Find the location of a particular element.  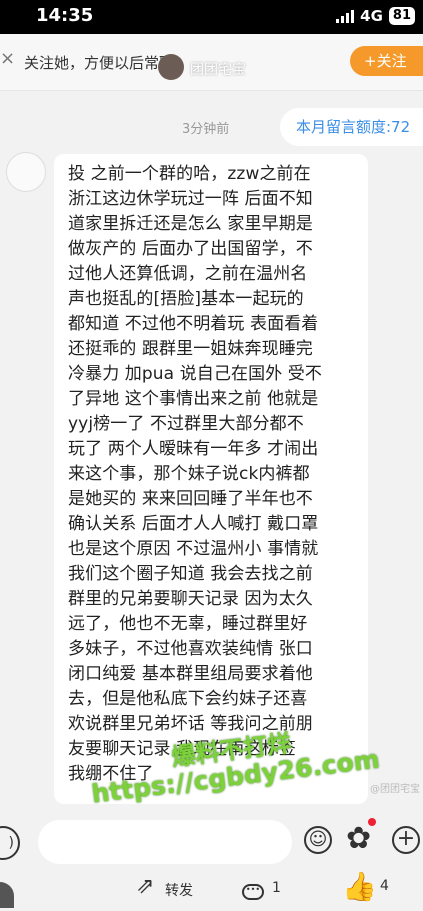

message-line: 了异地 这个事情出来之前 他就是 is located at coordinates (193, 399).